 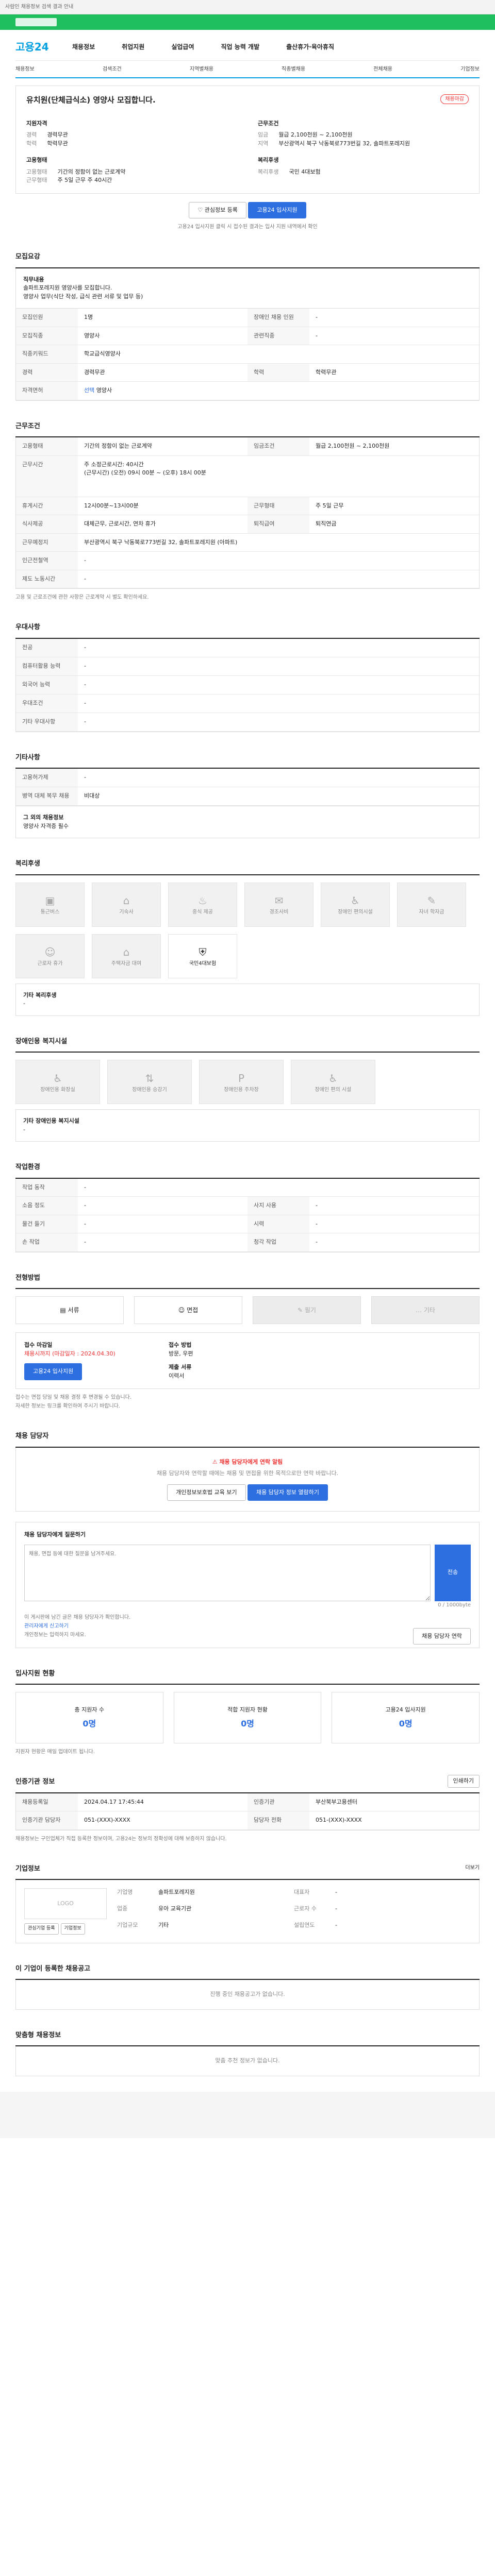 What do you see at coordinates (217, 209) in the screenshot?
I see `scrap-button: ♡ 관심정보 등록` at bounding box center [217, 209].